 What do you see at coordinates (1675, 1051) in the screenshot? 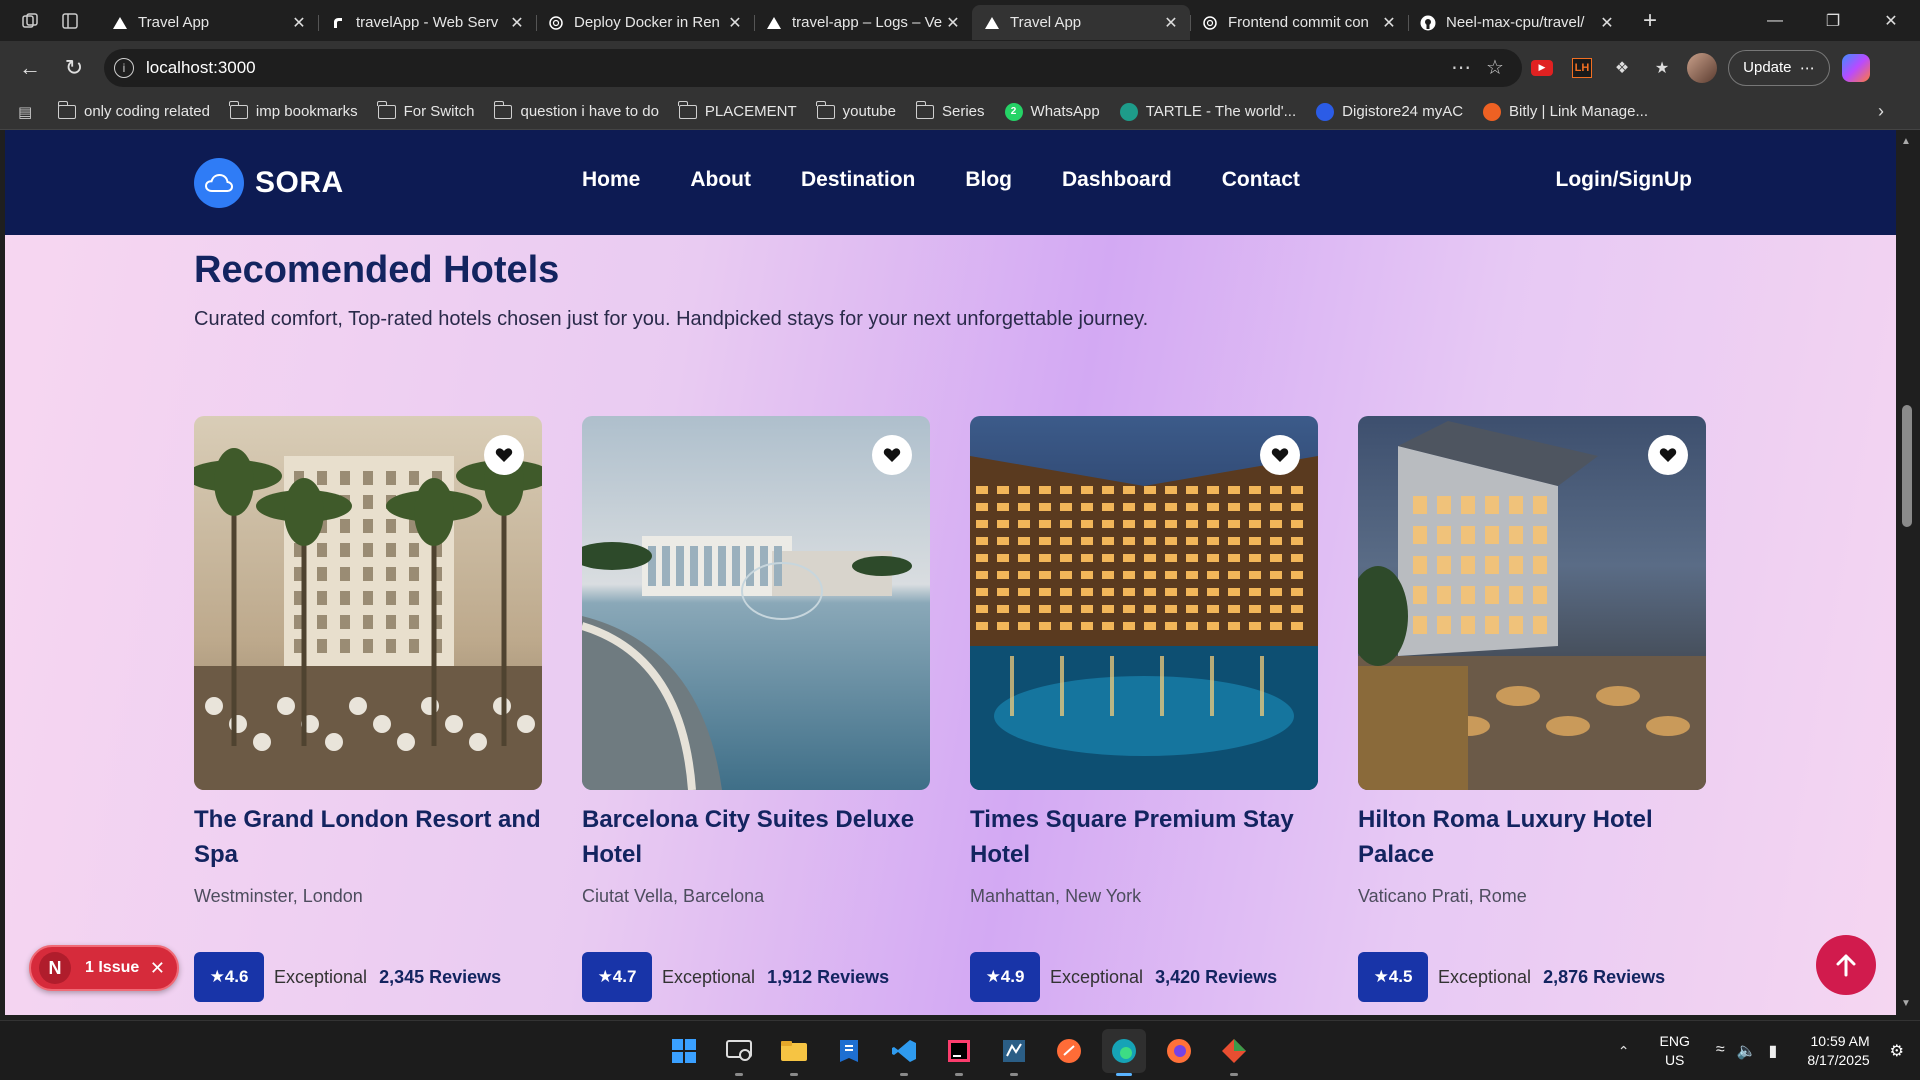
I see `language-indicator: ENG US` at bounding box center [1675, 1051].